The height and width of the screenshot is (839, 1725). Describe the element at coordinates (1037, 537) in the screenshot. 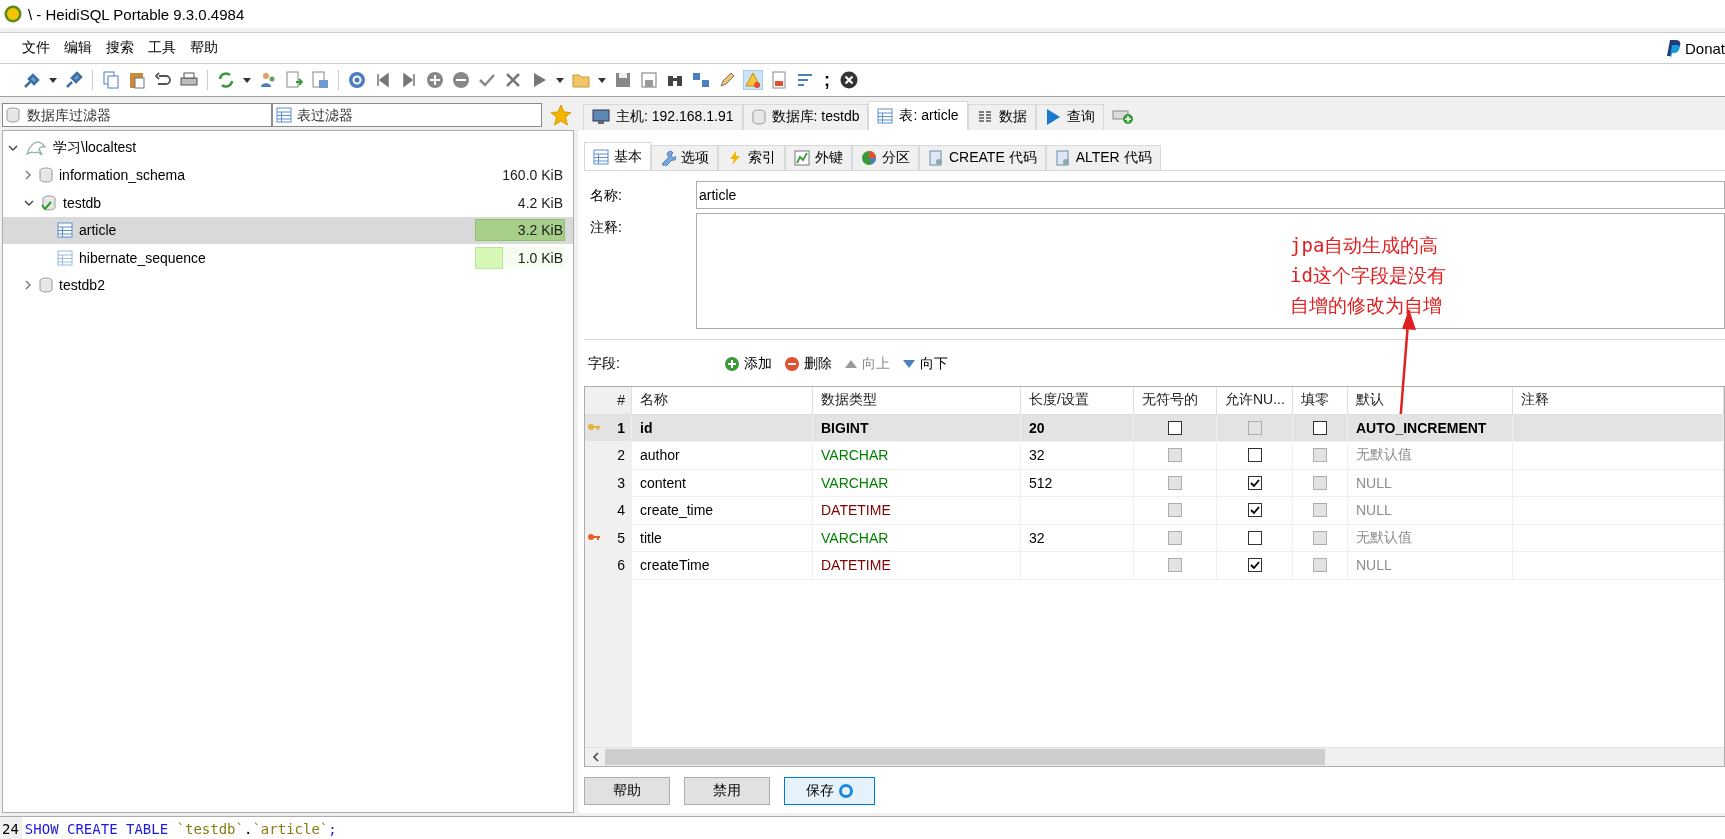

I see `table-cell: 32` at that location.